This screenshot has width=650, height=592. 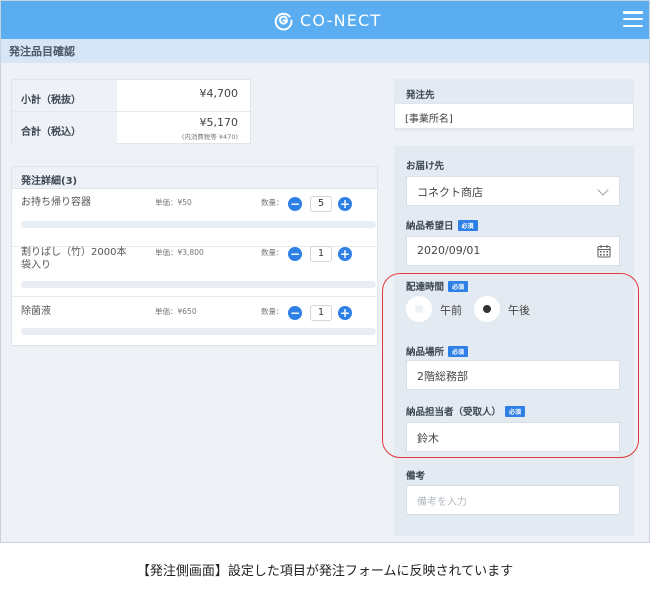 What do you see at coordinates (131, 128) in the screenshot?
I see `total-row: 合計（税込） ¥5,170 (内消費税等 ¥470)` at bounding box center [131, 128].